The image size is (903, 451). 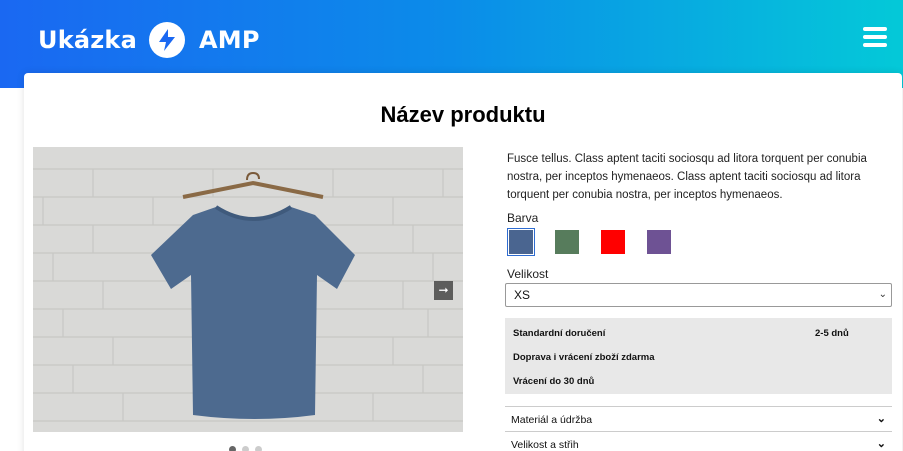 I want to click on lightning-bolt-icon, so click(x=166, y=40).